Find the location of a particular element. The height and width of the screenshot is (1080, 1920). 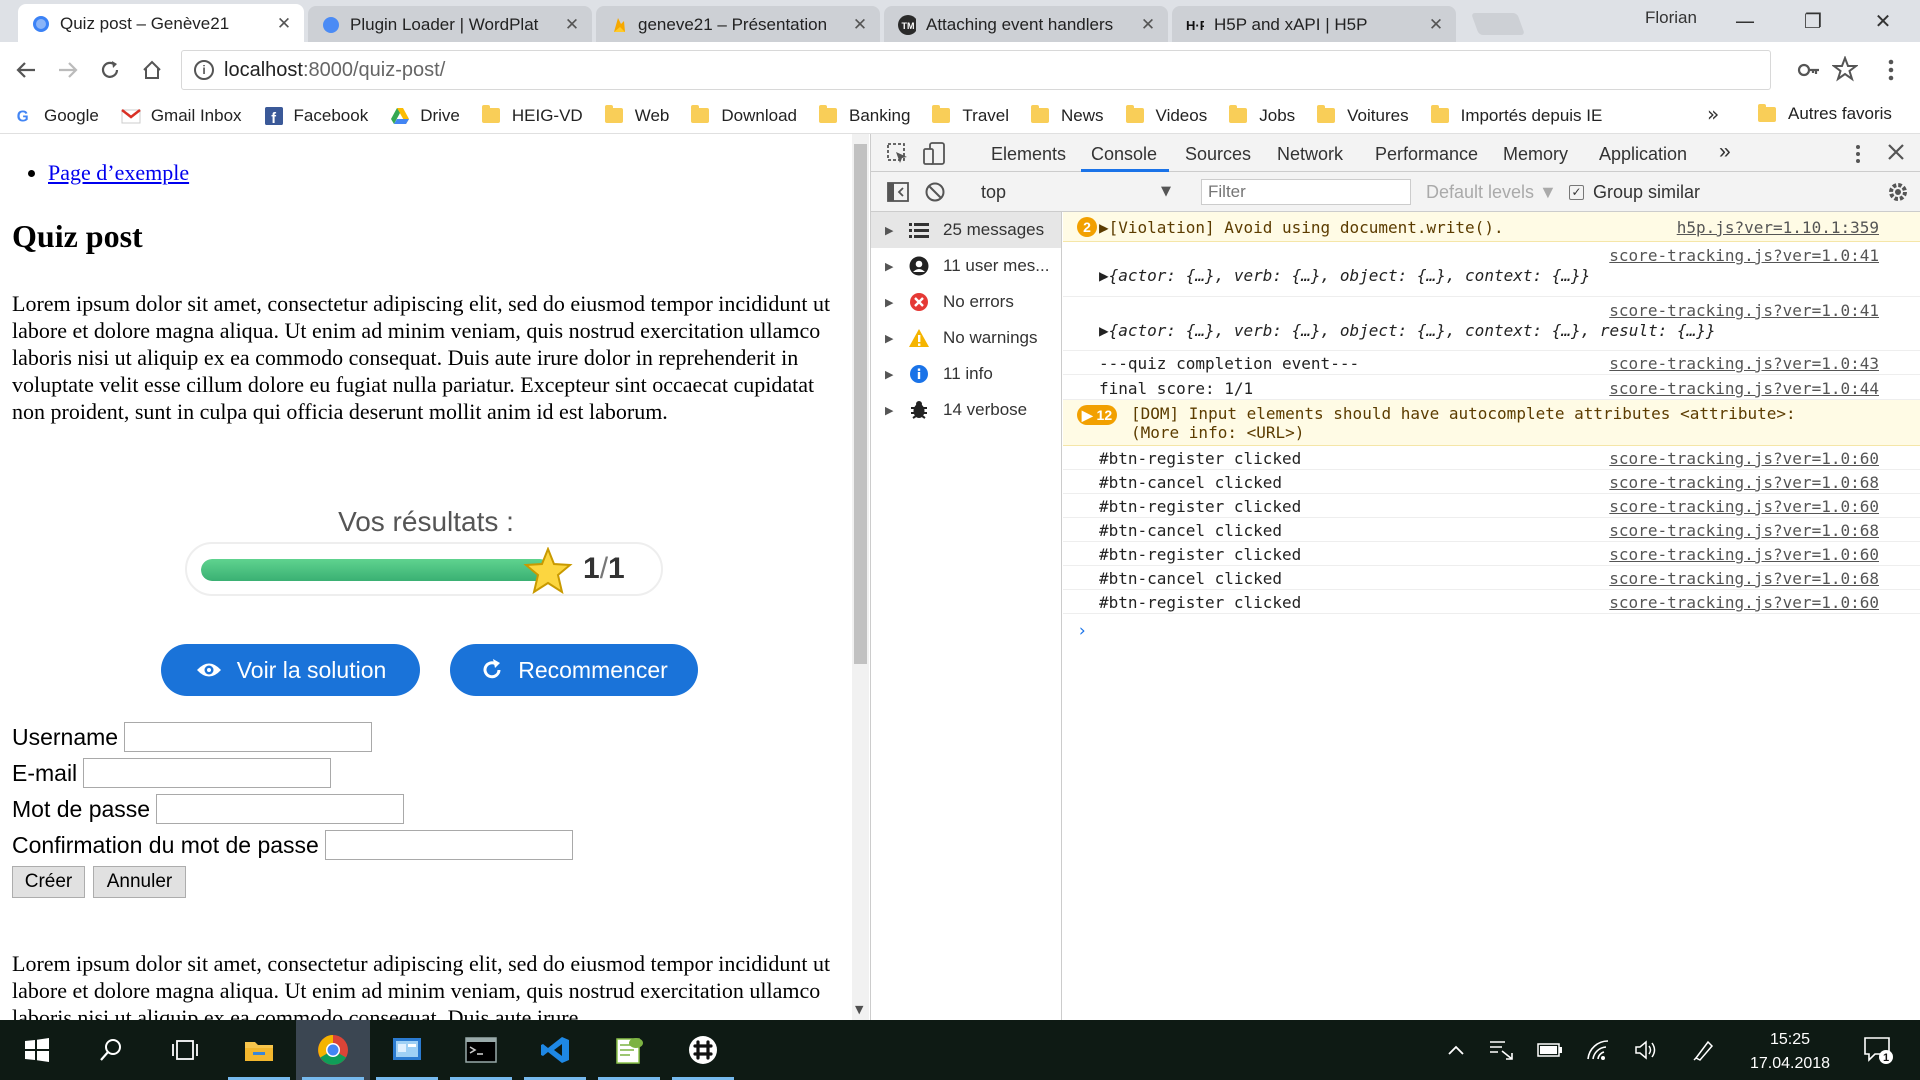

profile-name: Florian is located at coordinates (1671, 18).